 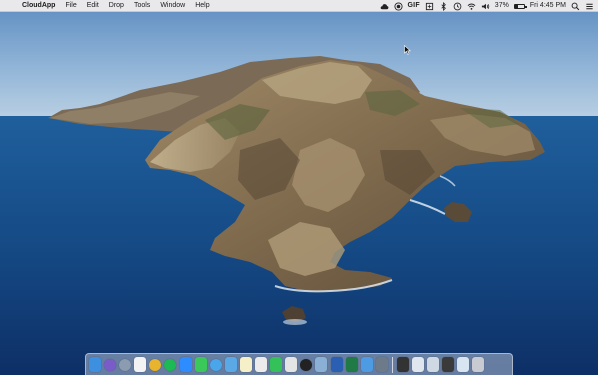 What do you see at coordinates (95, 364) in the screenshot?
I see `finder-icon` at bounding box center [95, 364].